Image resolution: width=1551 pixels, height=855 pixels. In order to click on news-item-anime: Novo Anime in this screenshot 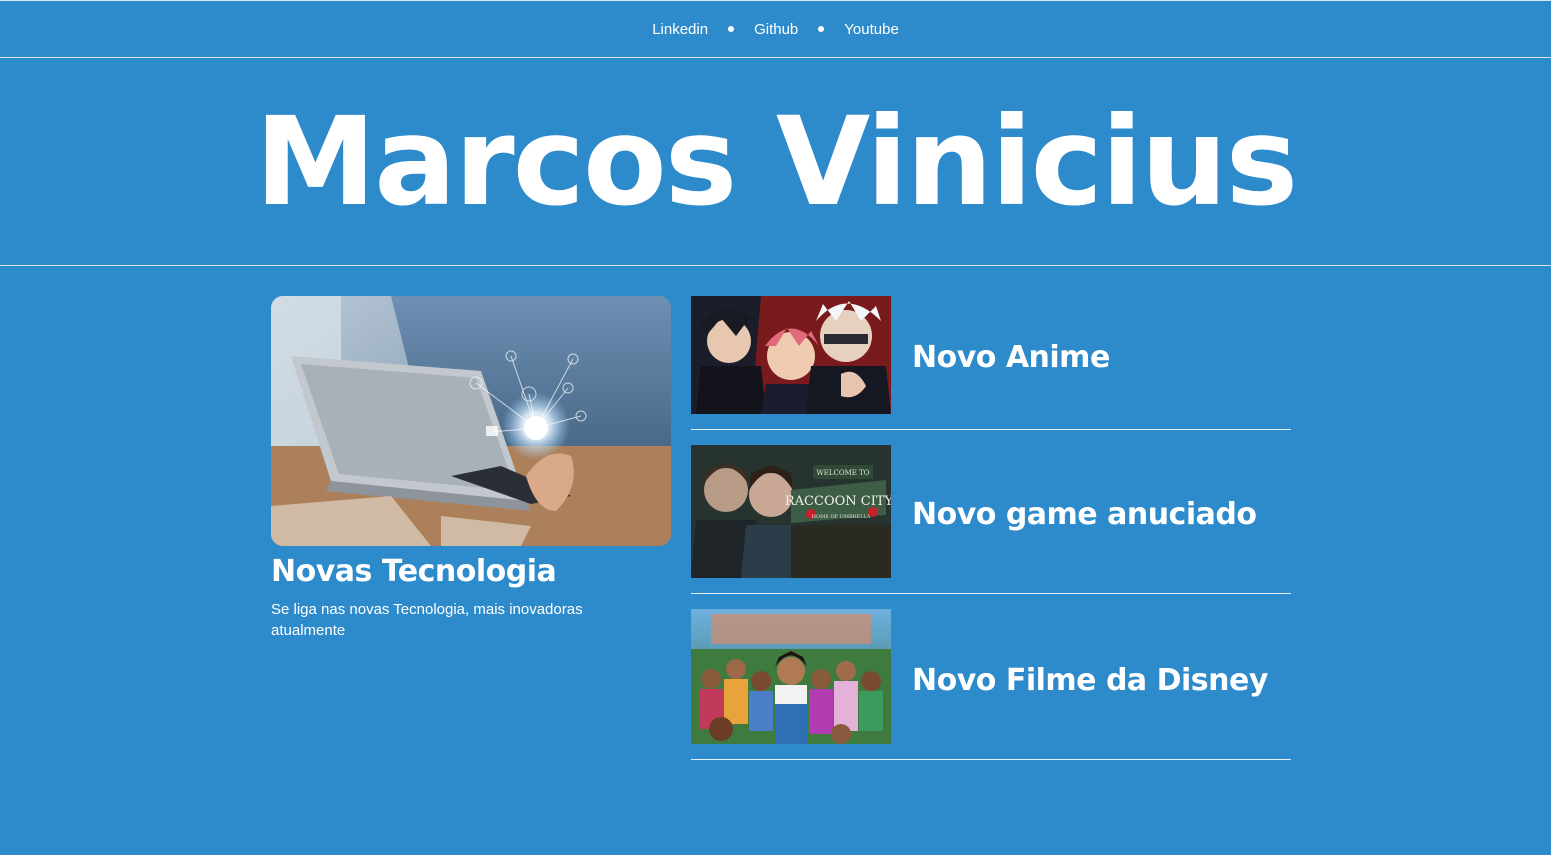, I will do `click(991, 363)`.